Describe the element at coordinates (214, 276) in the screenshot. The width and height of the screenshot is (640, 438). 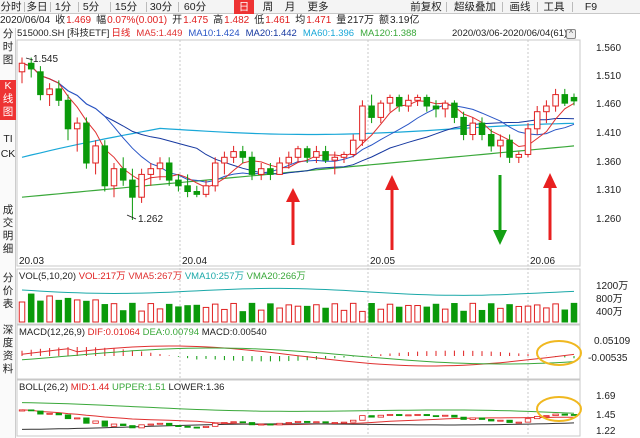
I see `vma10-value: VMA10:257万` at that location.